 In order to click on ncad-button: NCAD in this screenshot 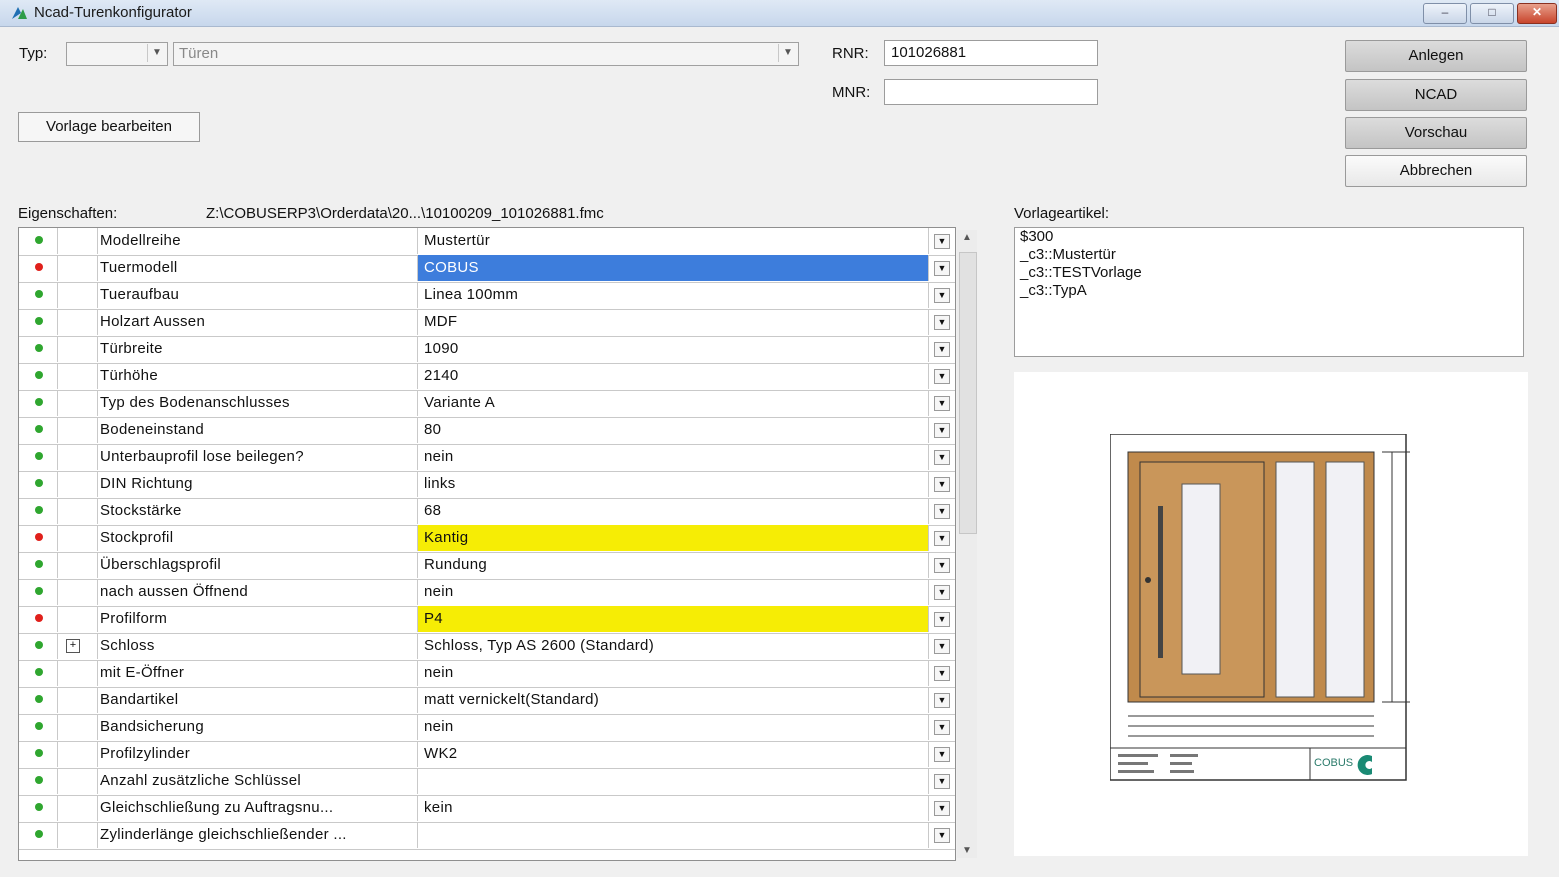, I will do `click(1436, 95)`.